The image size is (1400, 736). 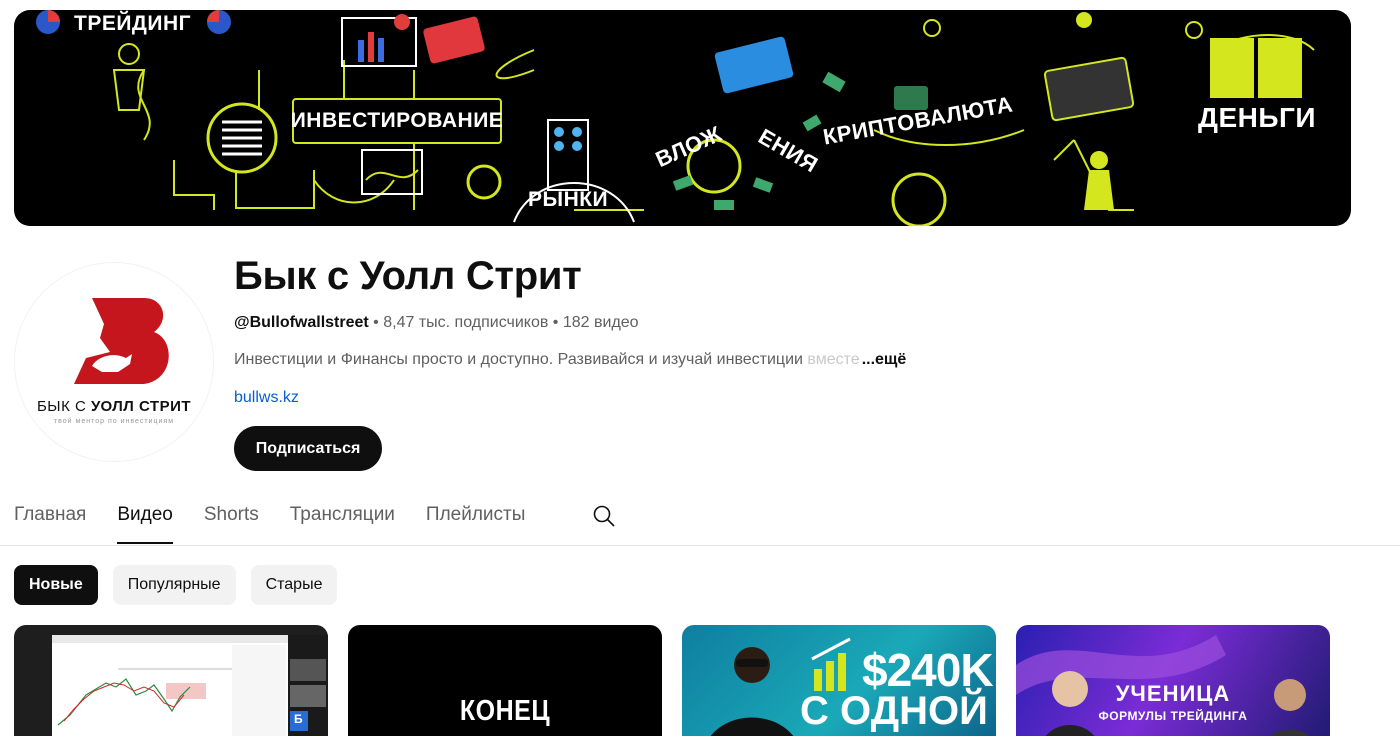 What do you see at coordinates (190, 685) in the screenshot?
I see `trading-chart-screenshot` at bounding box center [190, 685].